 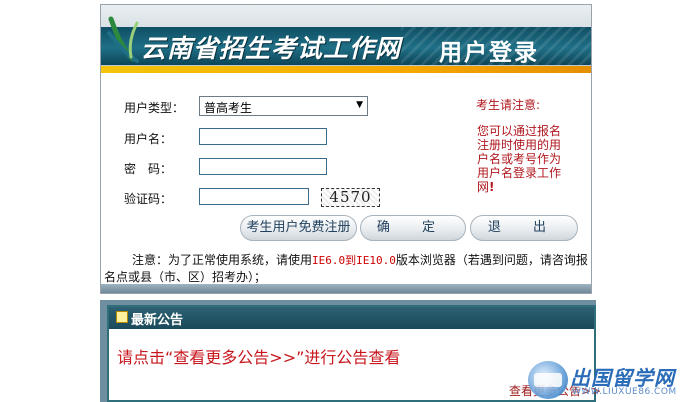 I want to click on usertype-selected-value: 普高考生, so click(x=228, y=108).